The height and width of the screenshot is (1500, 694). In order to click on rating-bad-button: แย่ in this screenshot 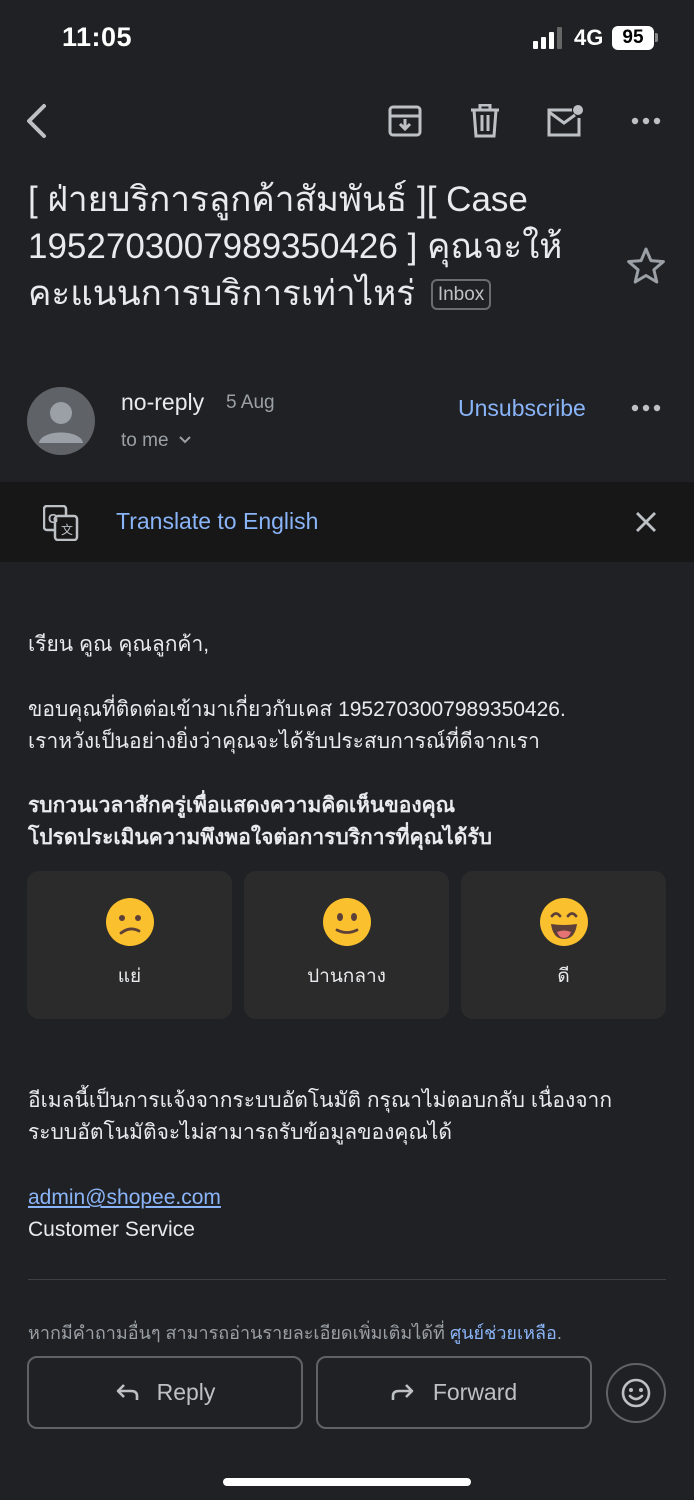, I will do `click(129, 945)`.